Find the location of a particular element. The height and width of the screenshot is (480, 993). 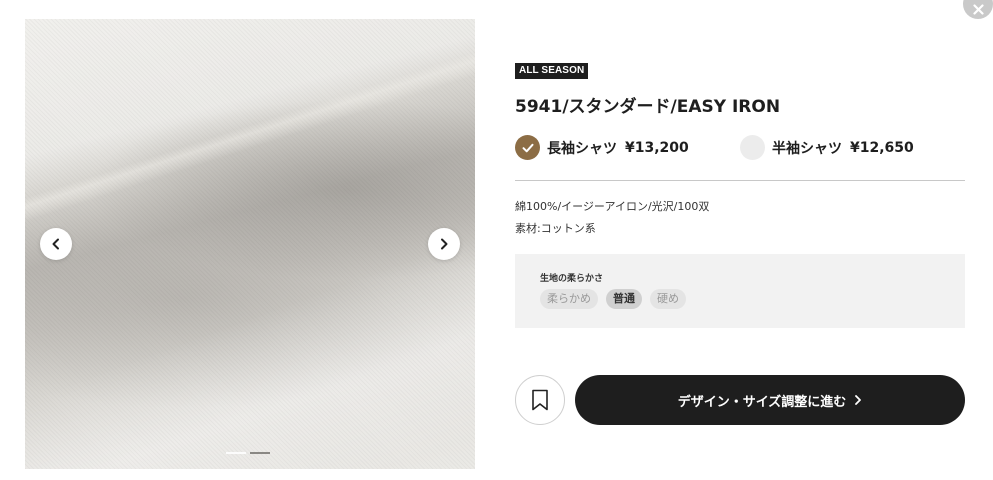

proceed-to-customize-button: デザイン・サイズ調整に進む is located at coordinates (770, 400).